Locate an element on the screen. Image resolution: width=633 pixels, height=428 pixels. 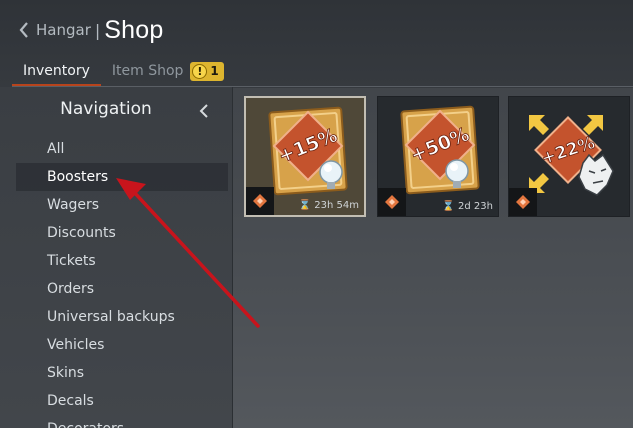
sidebar-item-universal-backups: Universal backups is located at coordinates (122, 317).